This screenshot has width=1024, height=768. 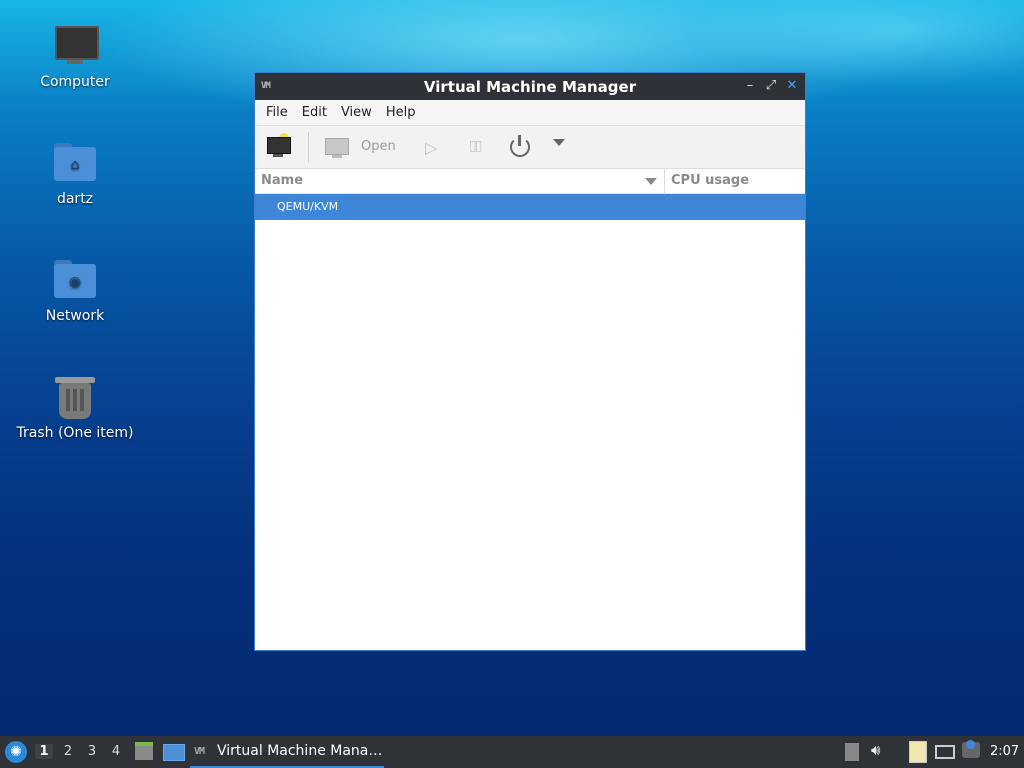 What do you see at coordinates (664, 181) in the screenshot?
I see `column-divider` at bounding box center [664, 181].